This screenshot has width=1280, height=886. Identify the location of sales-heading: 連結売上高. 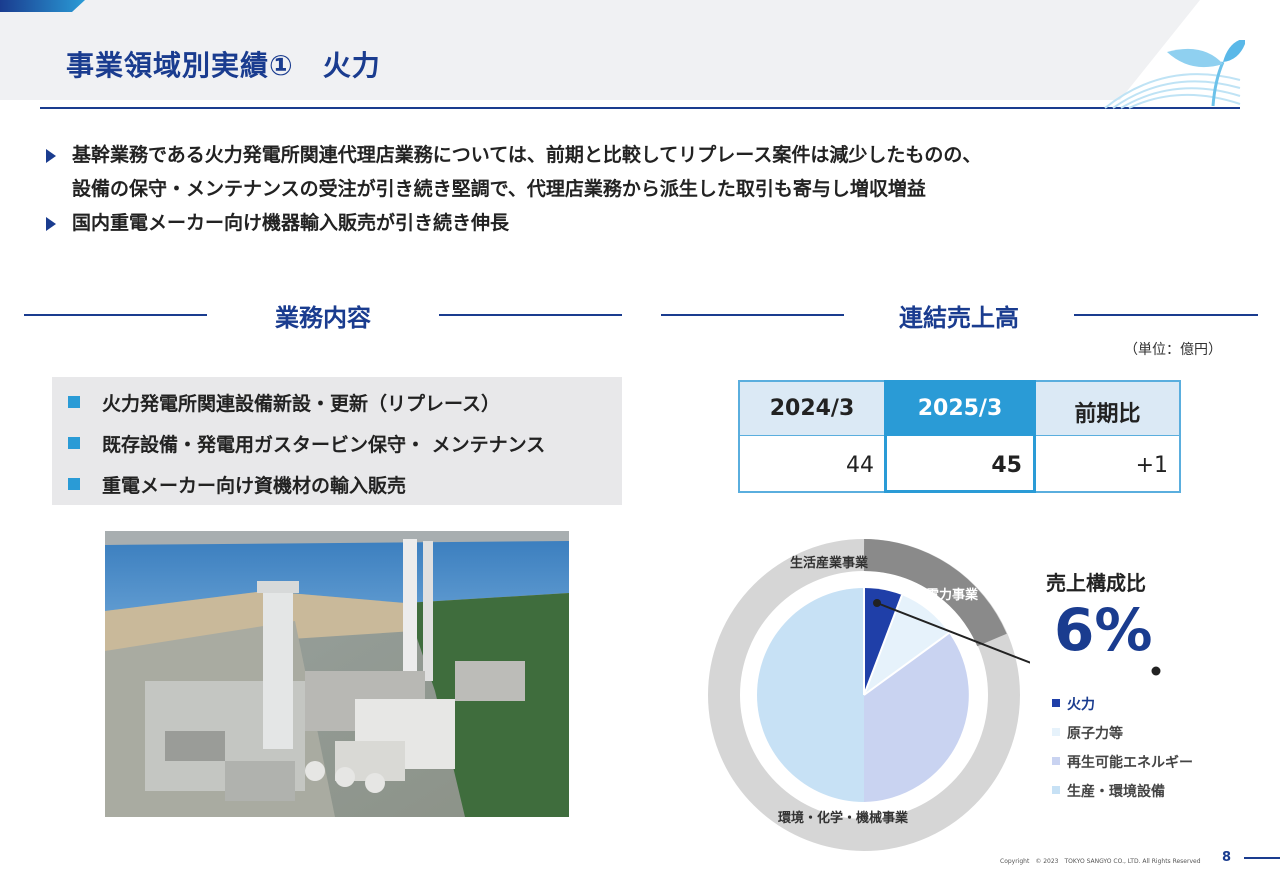
(959, 315).